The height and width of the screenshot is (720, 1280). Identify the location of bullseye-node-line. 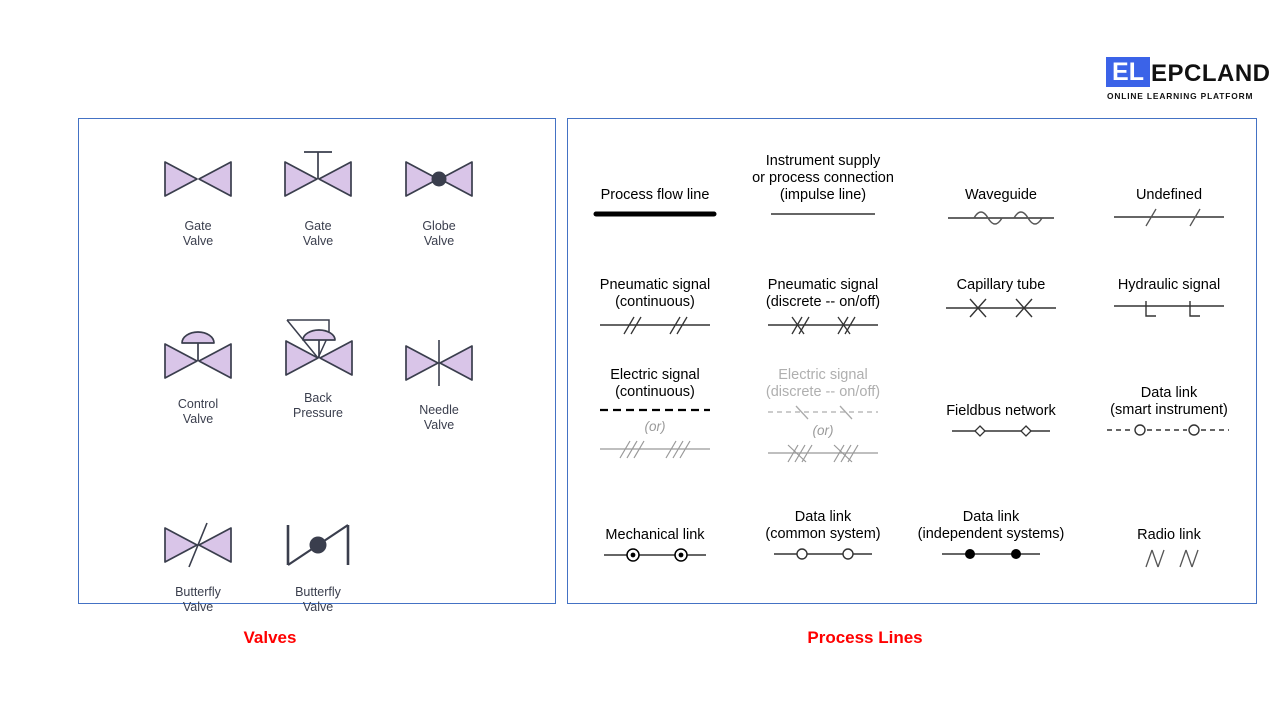
(655, 555).